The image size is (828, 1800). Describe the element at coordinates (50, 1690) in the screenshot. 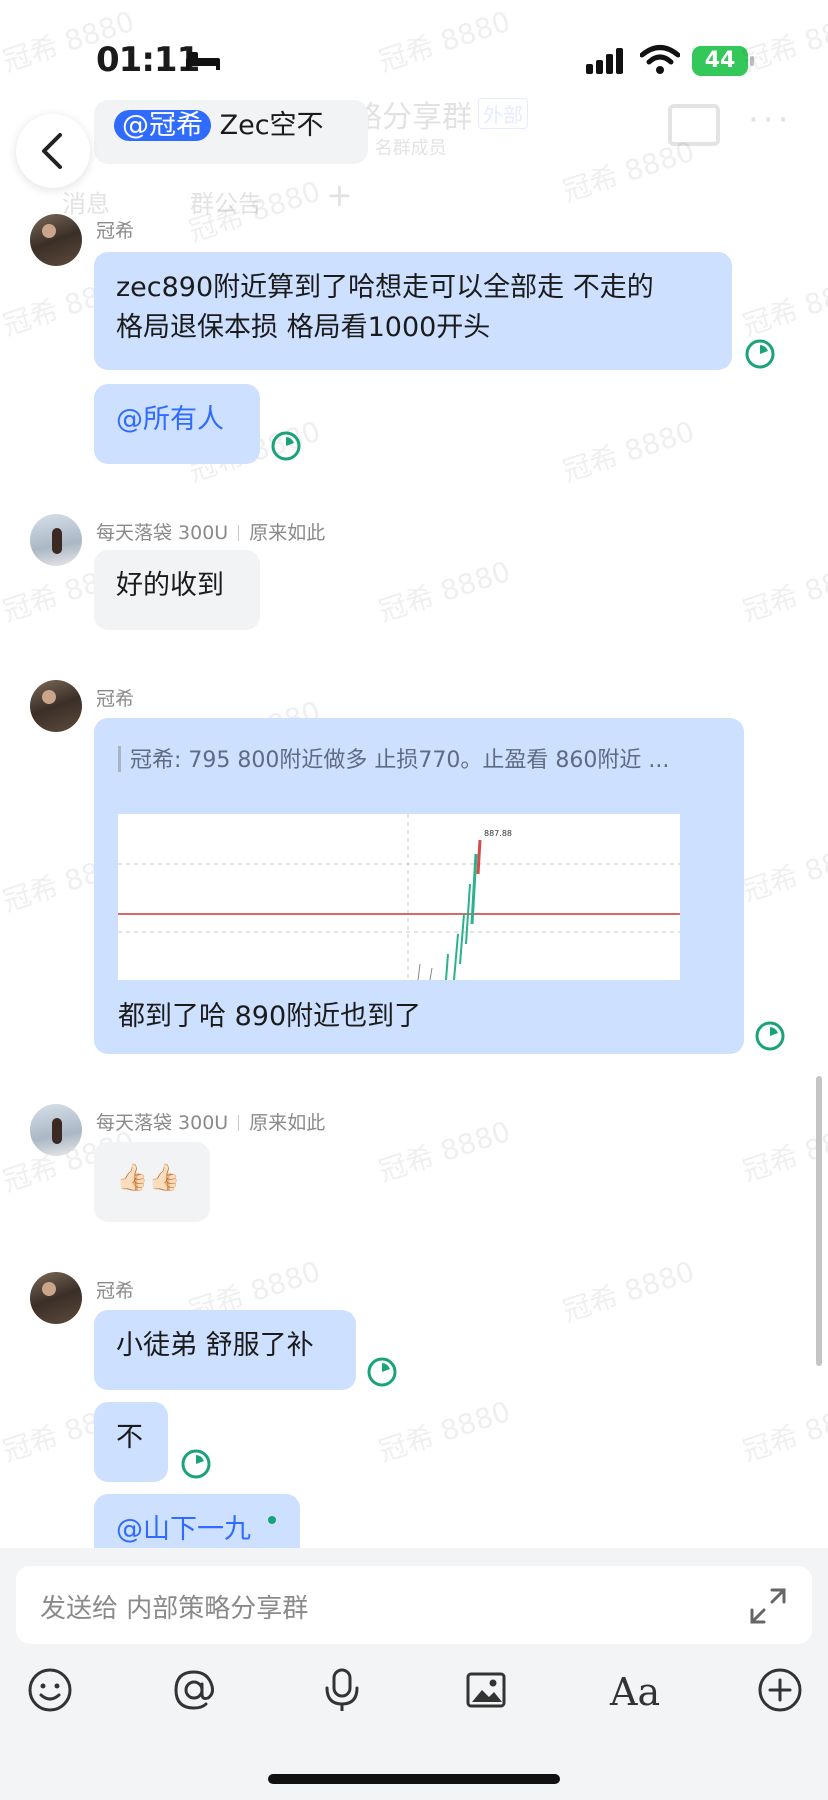

I see `emoji-icon` at that location.